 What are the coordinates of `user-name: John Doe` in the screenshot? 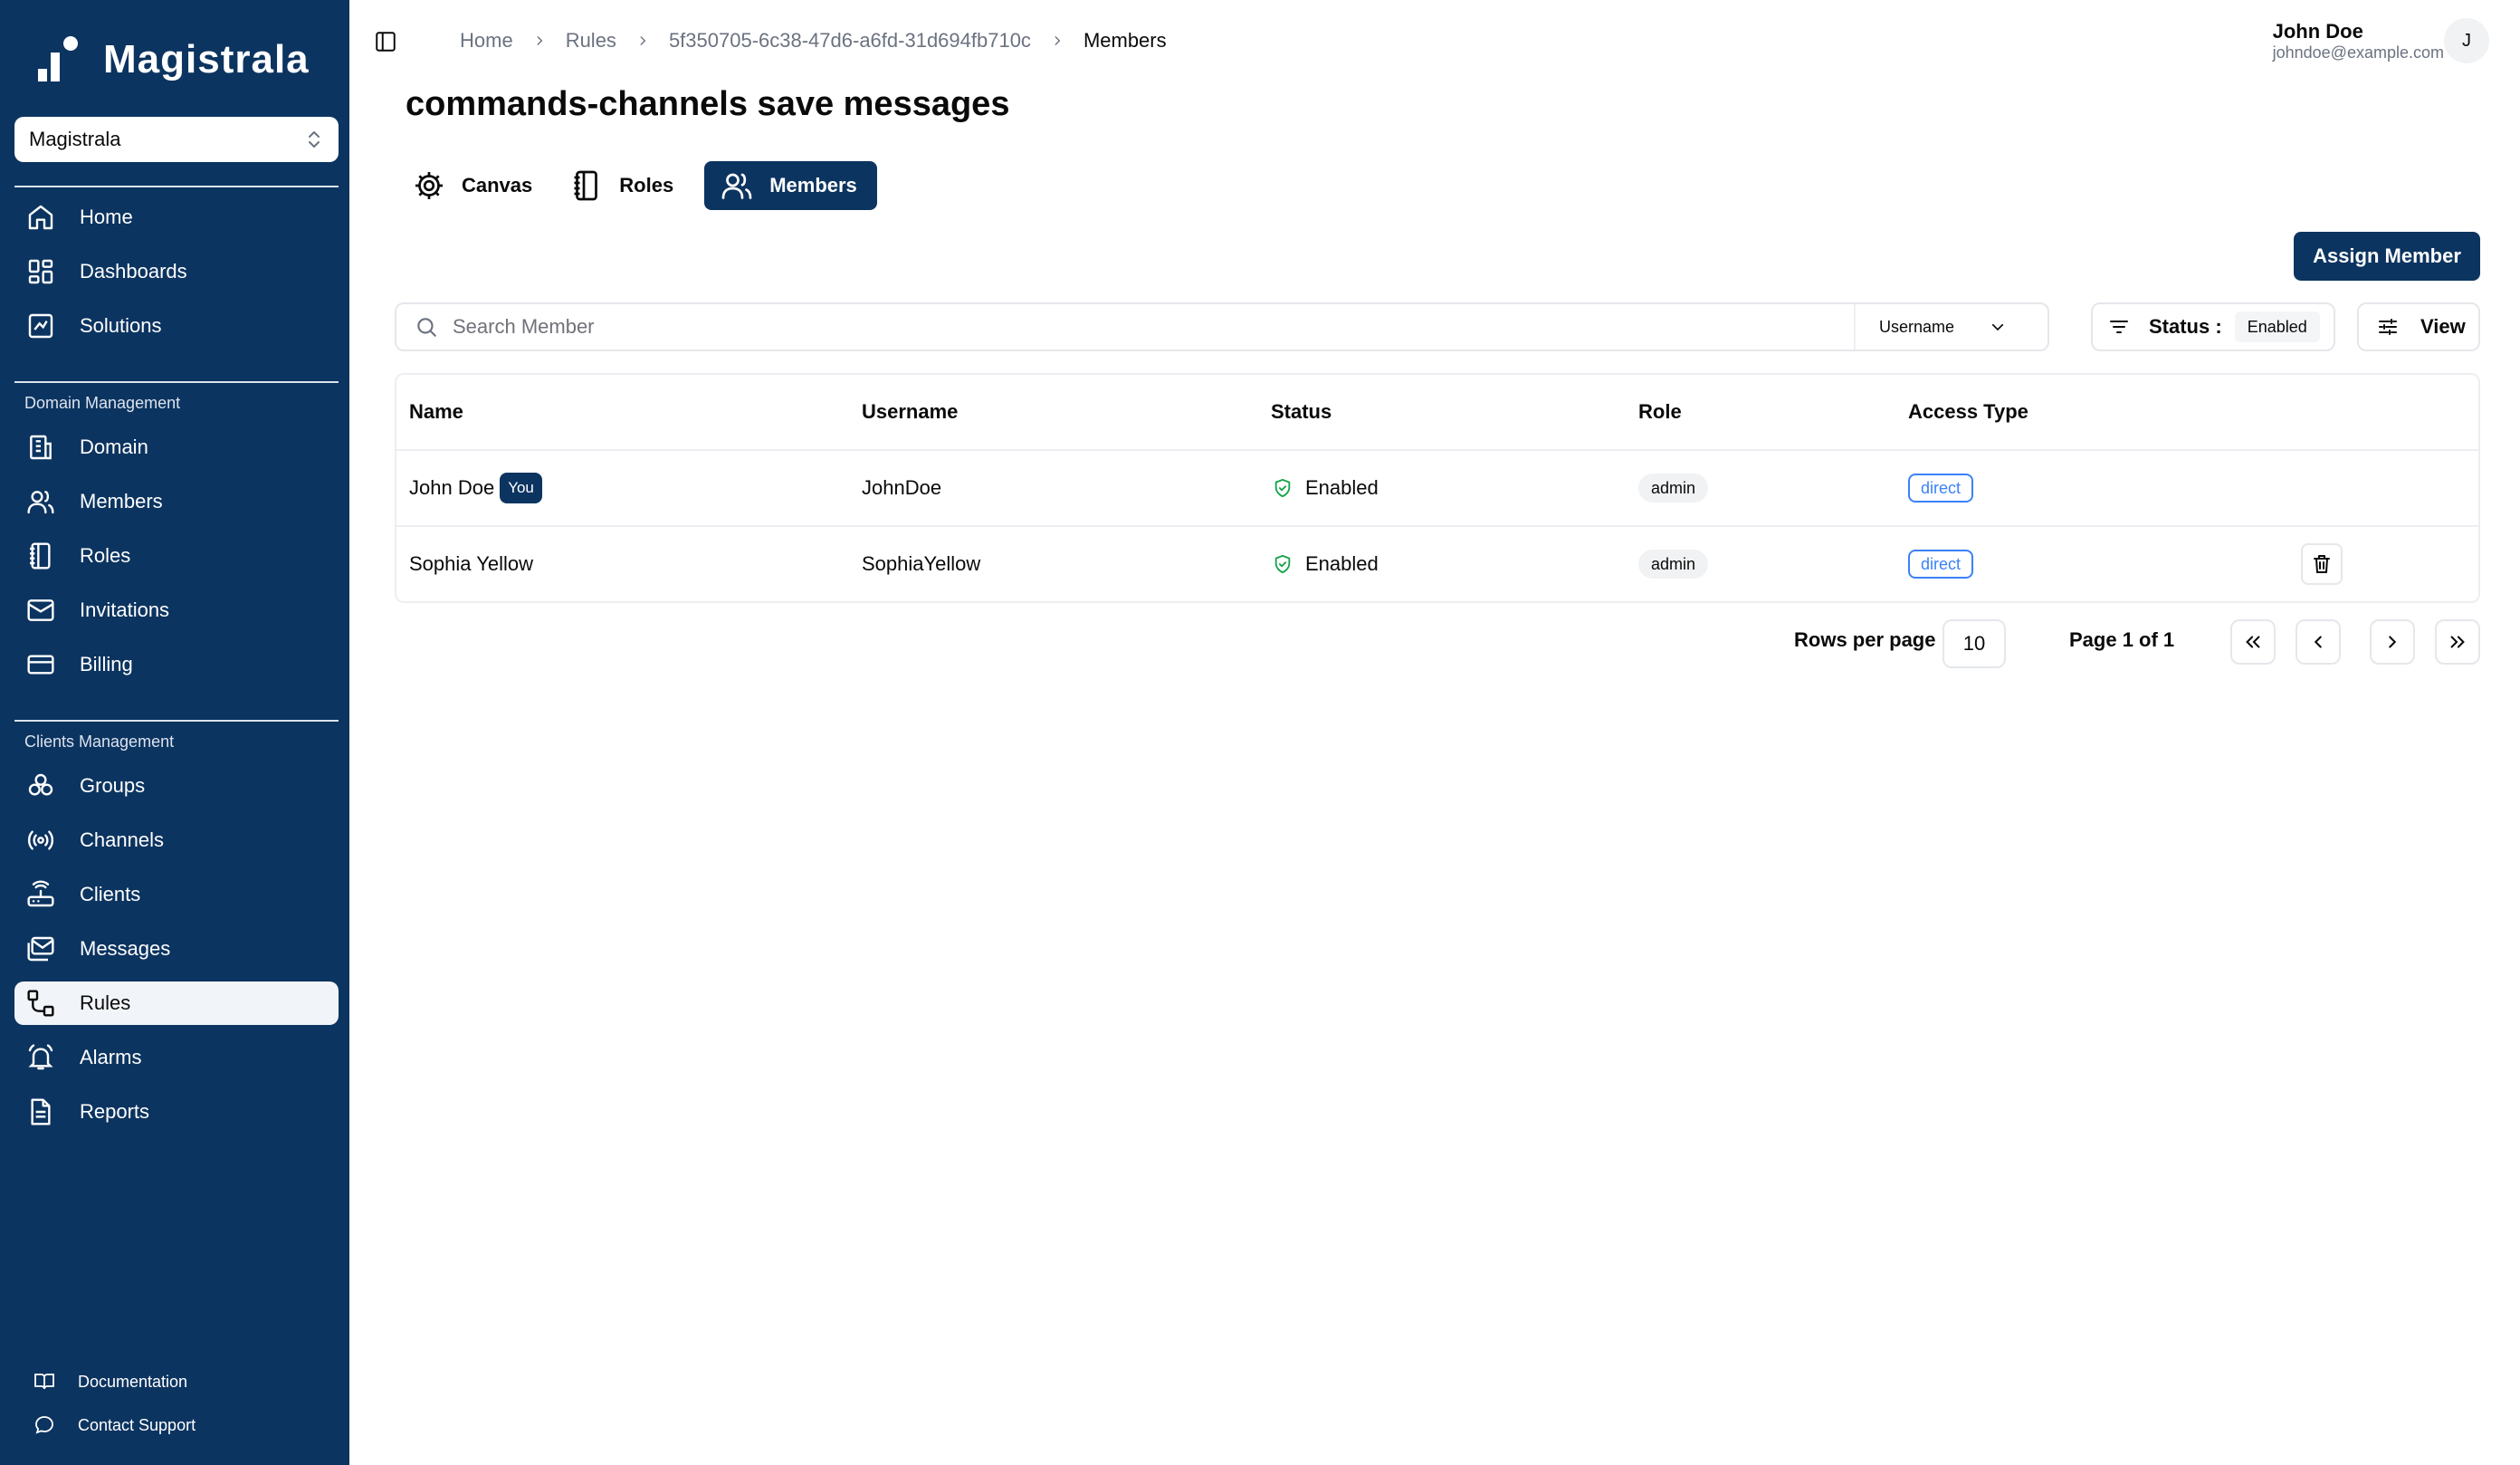 It's located at (2318, 31).